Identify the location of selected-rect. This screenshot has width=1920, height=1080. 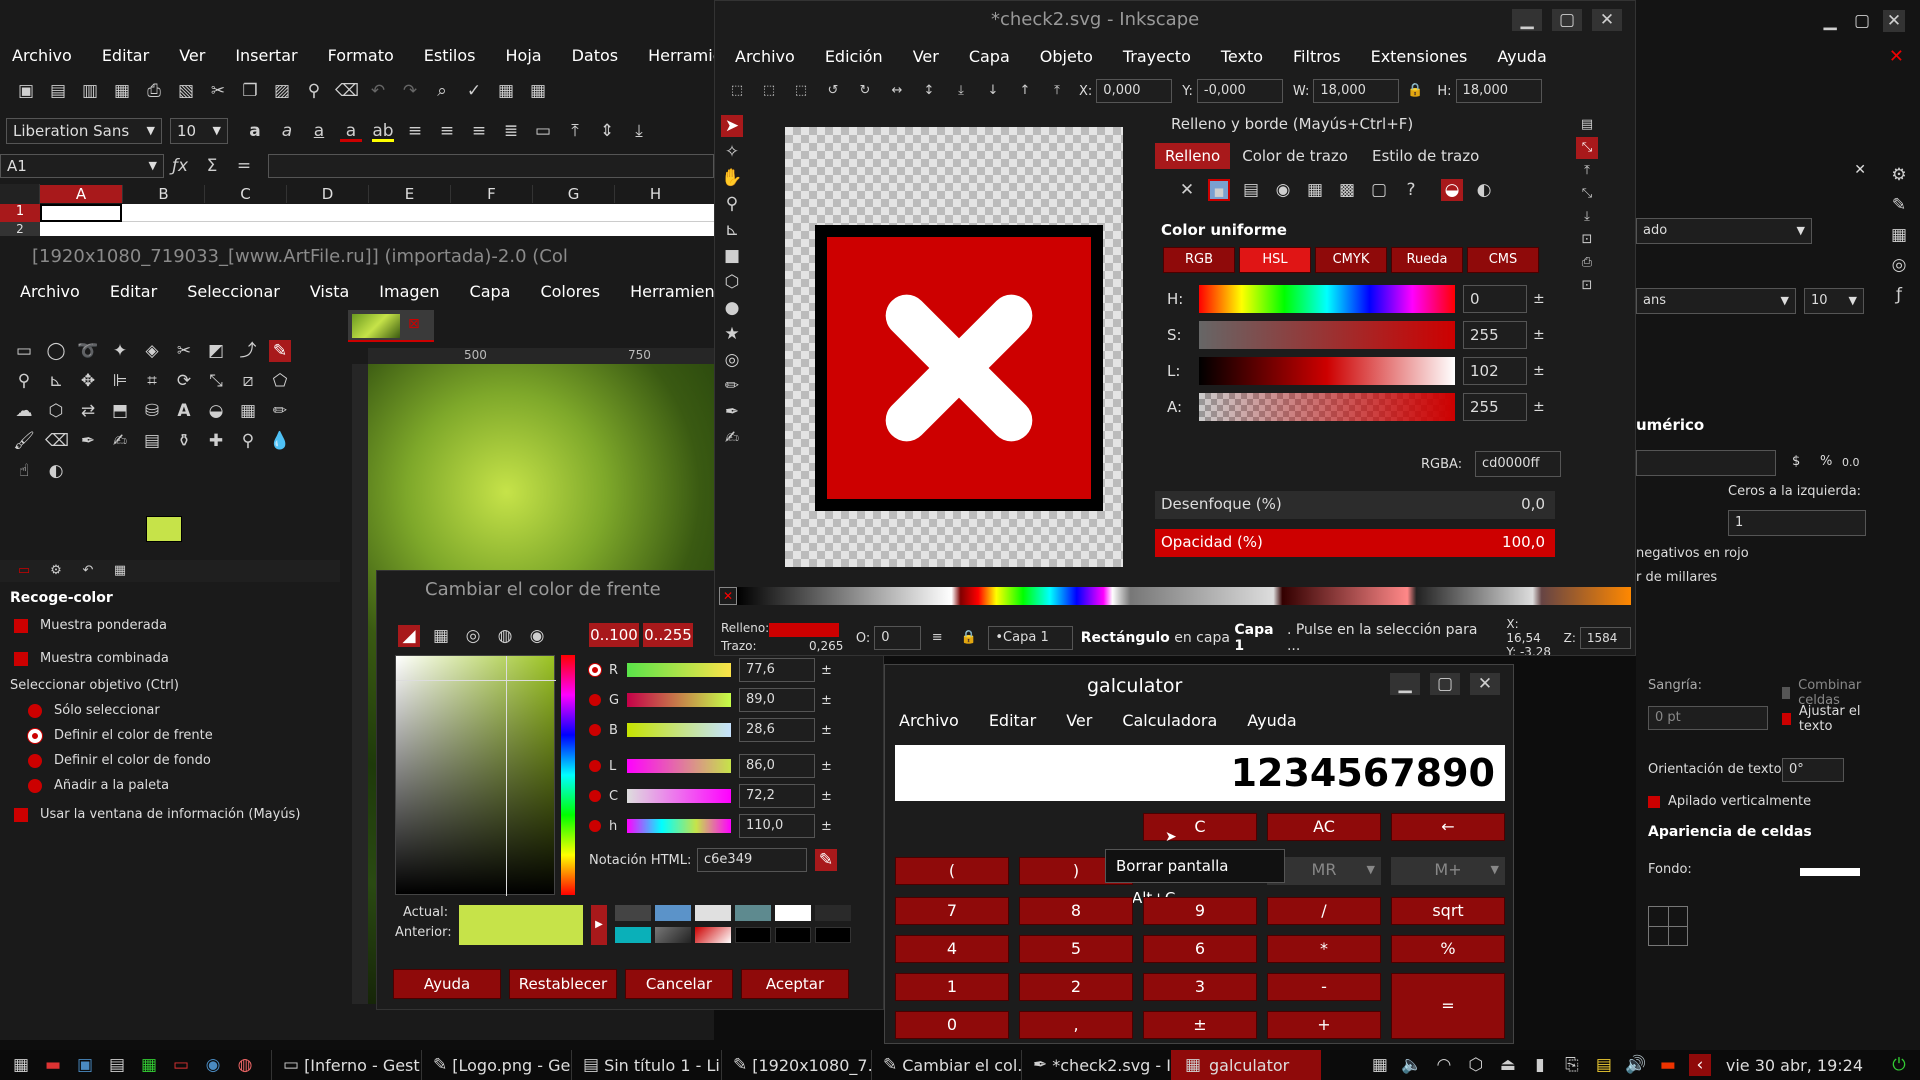
(959, 368).